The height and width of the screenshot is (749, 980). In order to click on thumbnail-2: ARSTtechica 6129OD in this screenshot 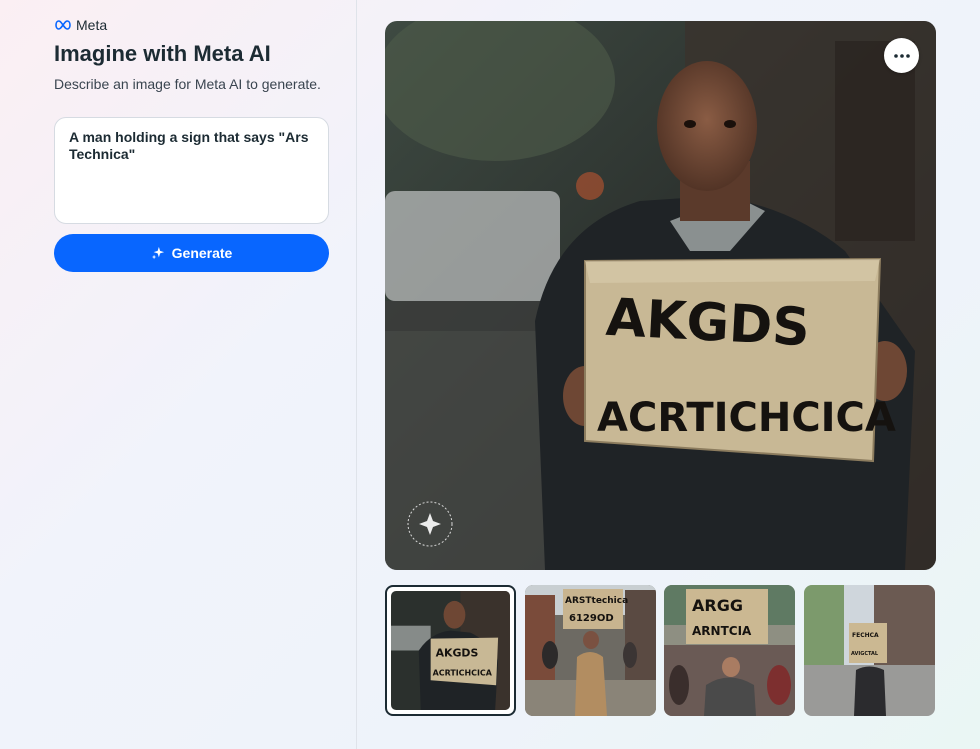, I will do `click(590, 650)`.